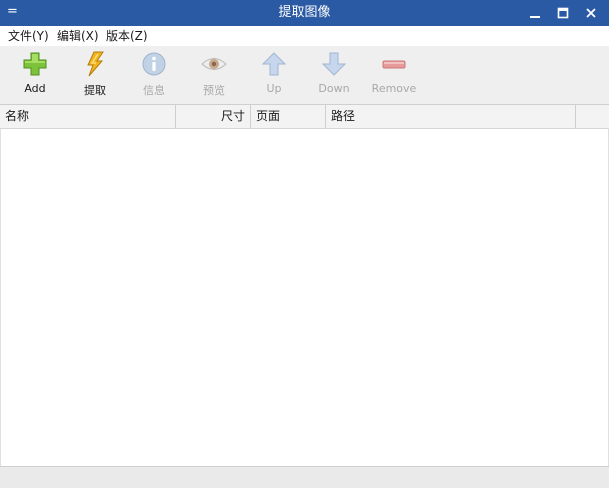  What do you see at coordinates (214, 64) in the screenshot?
I see `eye-icon` at bounding box center [214, 64].